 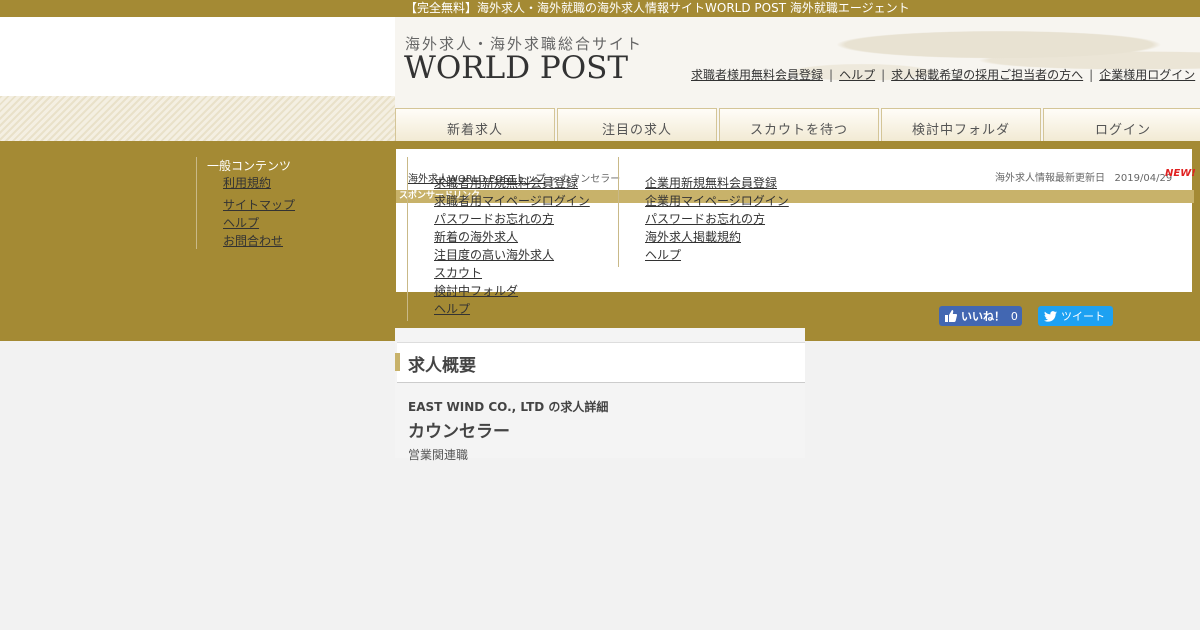 What do you see at coordinates (438, 455) in the screenshot?
I see `job-category: 営業関連職` at bounding box center [438, 455].